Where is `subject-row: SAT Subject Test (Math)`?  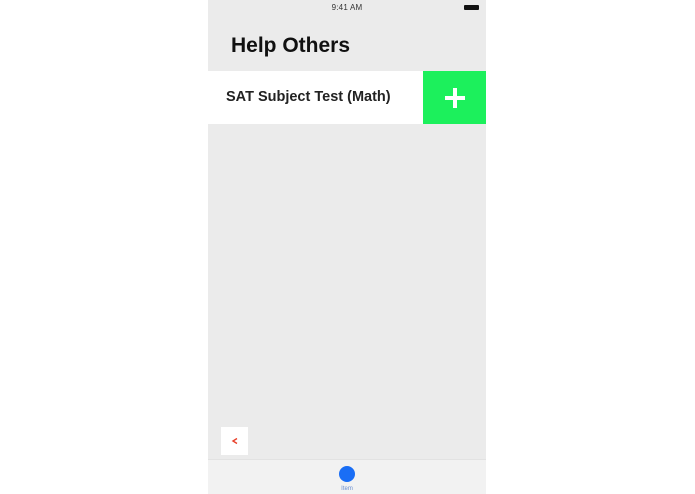 subject-row: SAT Subject Test (Math) is located at coordinates (347, 97).